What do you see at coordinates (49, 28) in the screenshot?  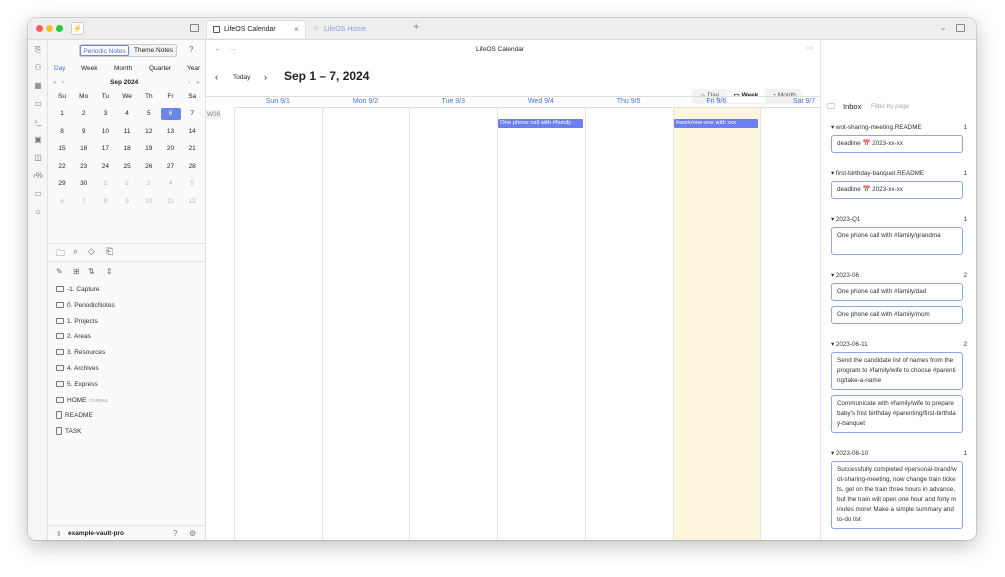 I see `minimize-window-button` at bounding box center [49, 28].